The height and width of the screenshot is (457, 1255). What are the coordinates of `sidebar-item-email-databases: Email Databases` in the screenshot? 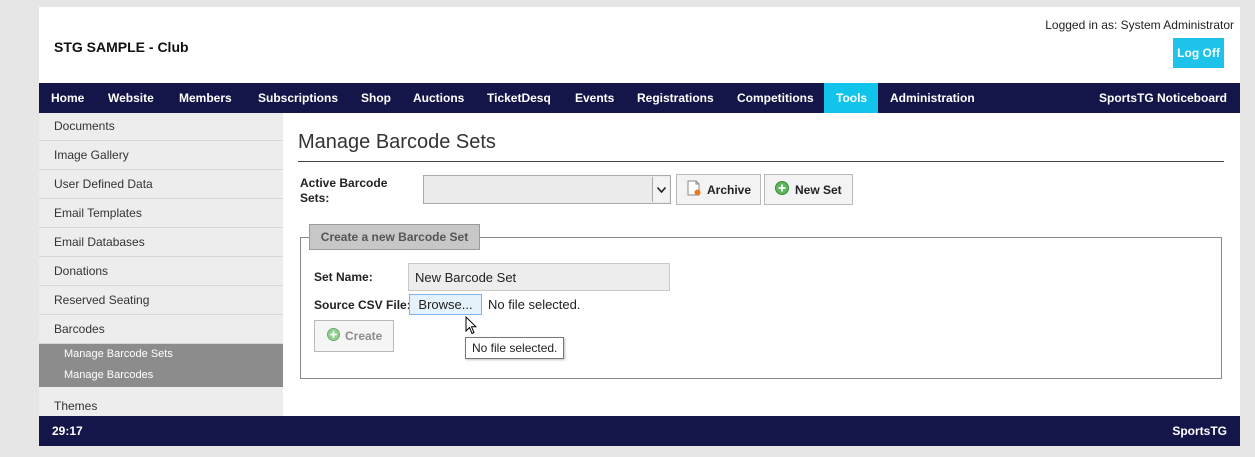 It's located at (161, 243).